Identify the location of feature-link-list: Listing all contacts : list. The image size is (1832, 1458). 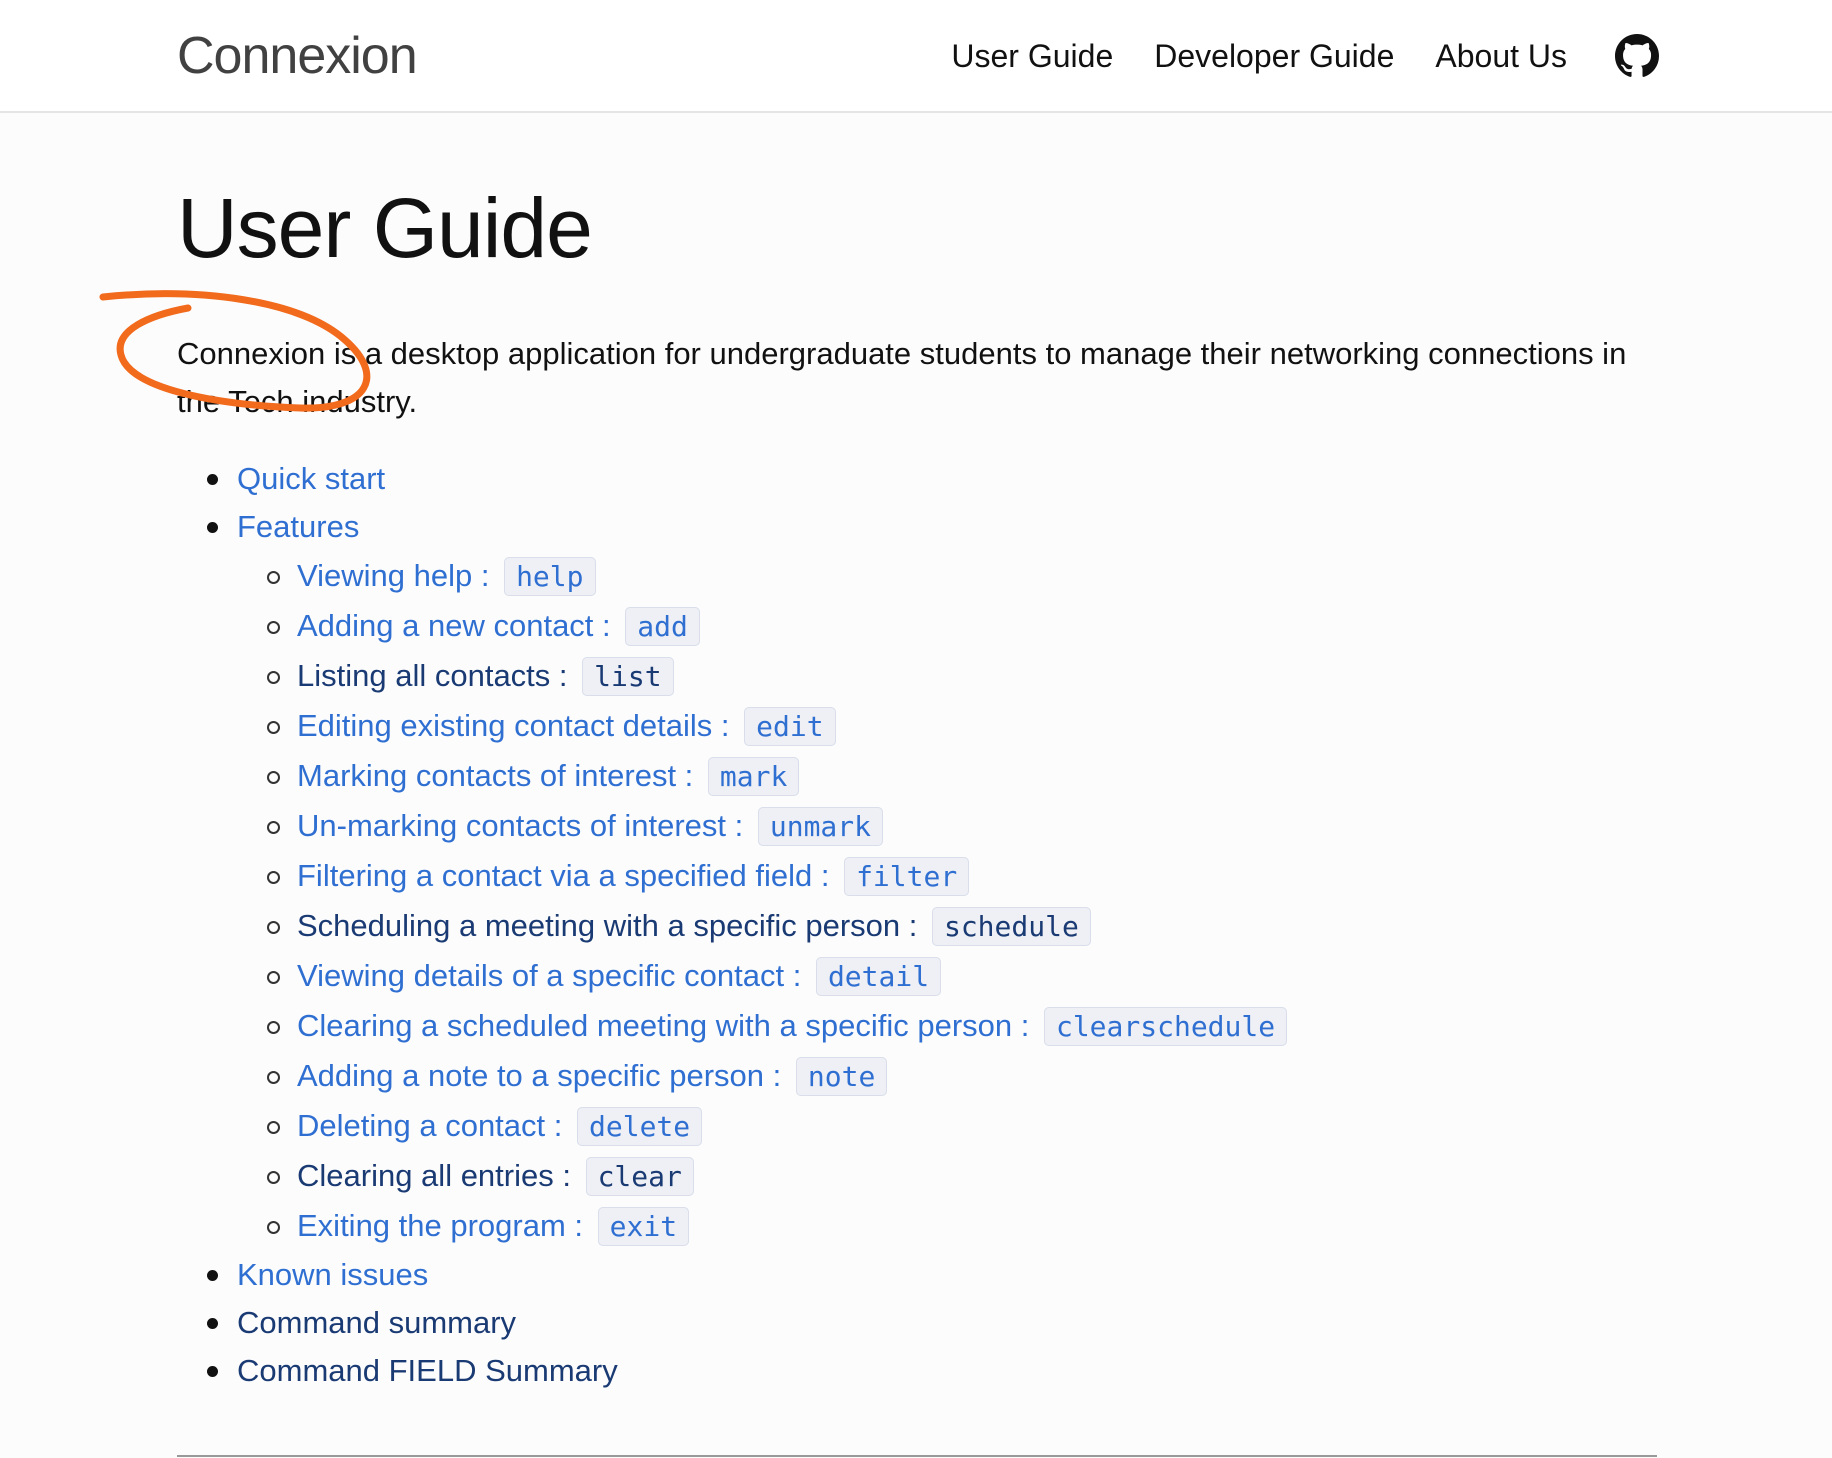
(485, 676).